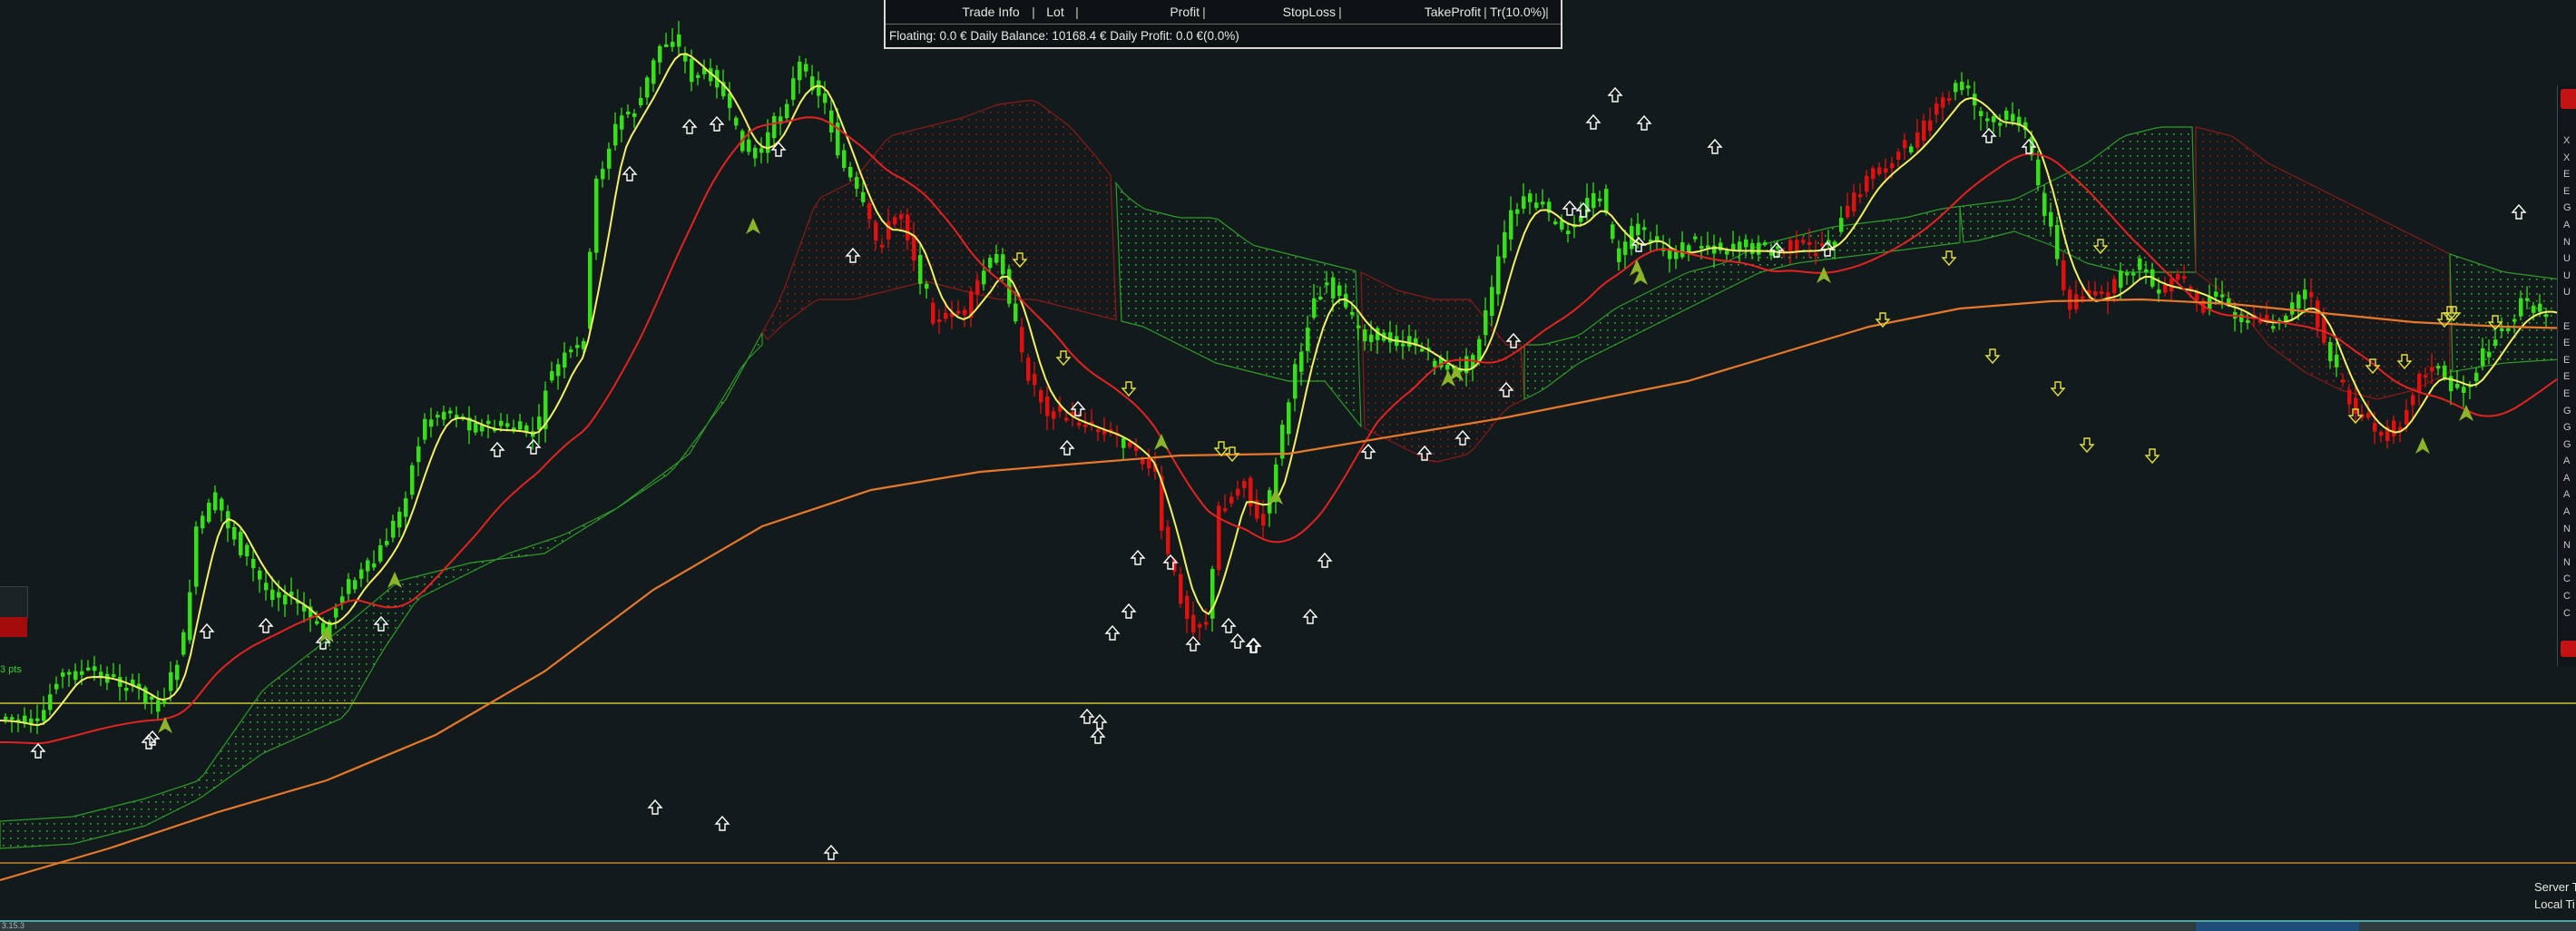 The height and width of the screenshot is (931, 2576). Describe the element at coordinates (1174, 36) in the screenshot. I see `daily-profit-value: Daily Profit: 0.0 €(0.0%)` at that location.